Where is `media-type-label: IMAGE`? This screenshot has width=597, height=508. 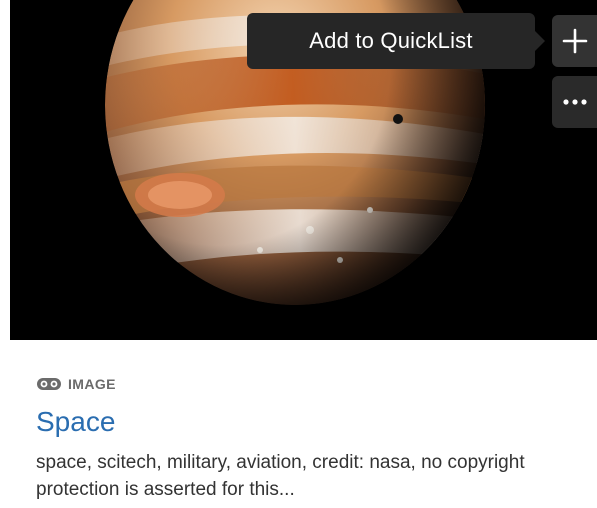
media-type-label: IMAGE is located at coordinates (92, 384).